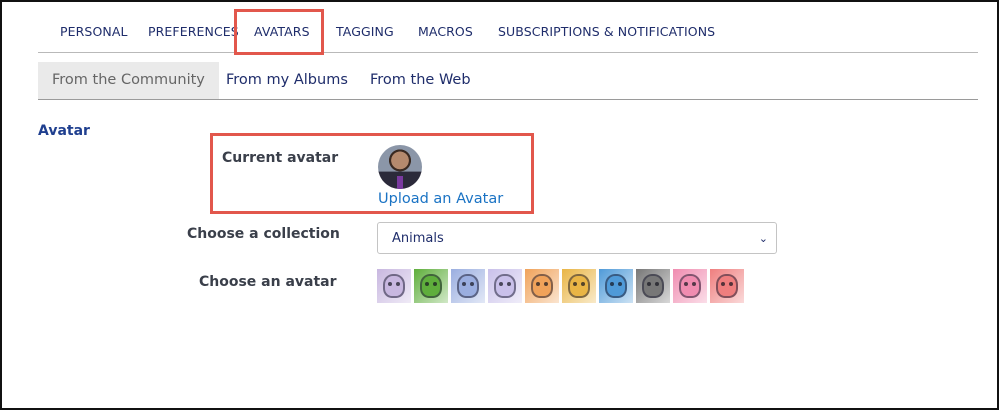 This screenshot has height=410, width=999. What do you see at coordinates (193, 31) in the screenshot?
I see `nav-preferences: PREFERENCES` at bounding box center [193, 31].